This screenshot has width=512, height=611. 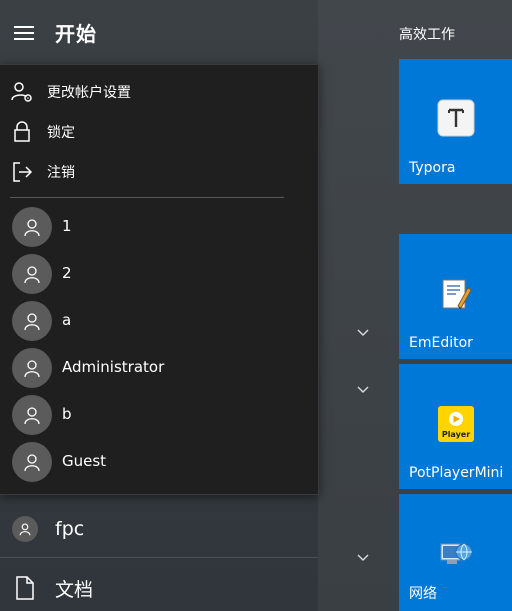 What do you see at coordinates (113, 367) in the screenshot?
I see `user-name: Administrator` at bounding box center [113, 367].